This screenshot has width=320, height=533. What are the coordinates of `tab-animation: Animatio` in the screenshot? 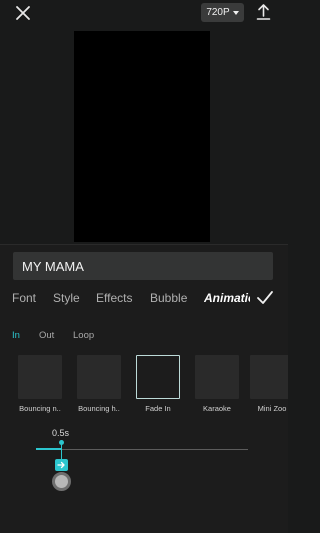 It's located at (227, 298).